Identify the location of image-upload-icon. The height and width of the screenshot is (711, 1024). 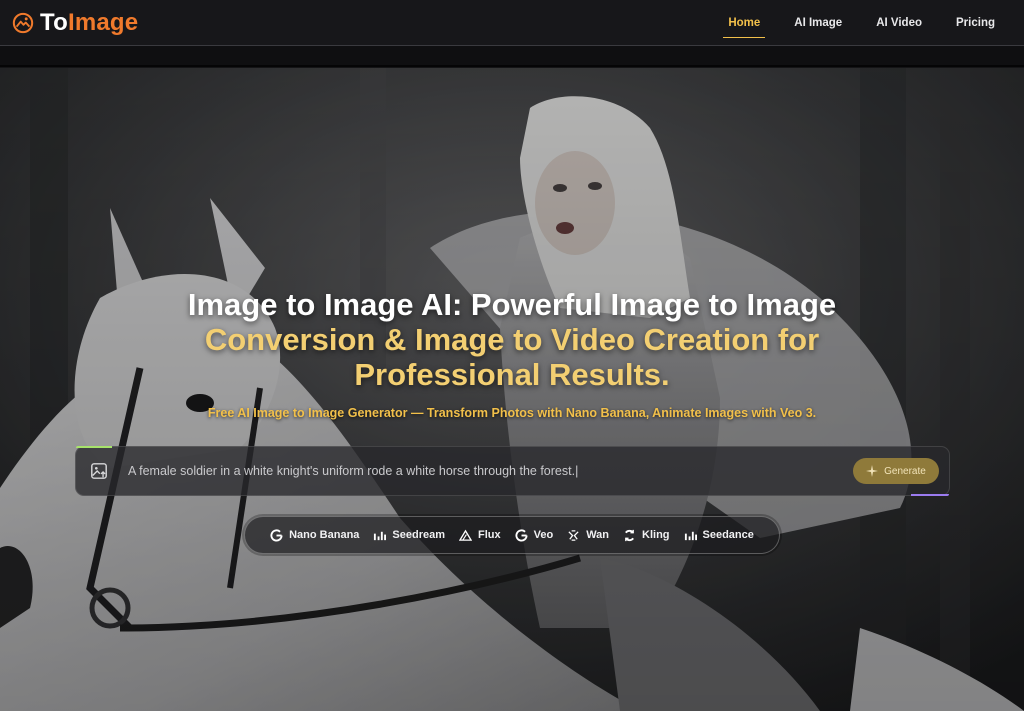
(99, 471).